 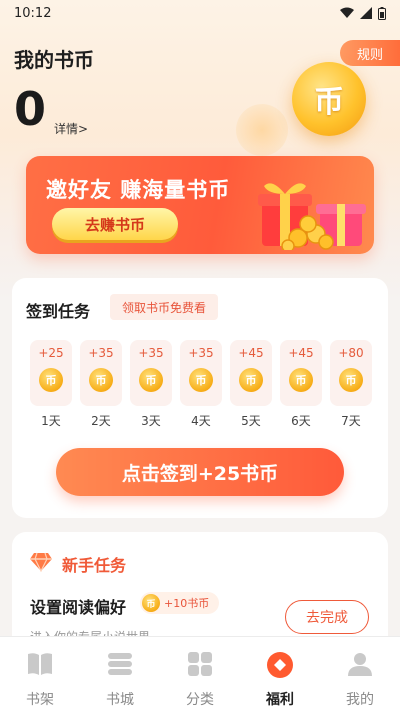 What do you see at coordinates (120, 700) in the screenshot?
I see `tab-label: 书城` at bounding box center [120, 700].